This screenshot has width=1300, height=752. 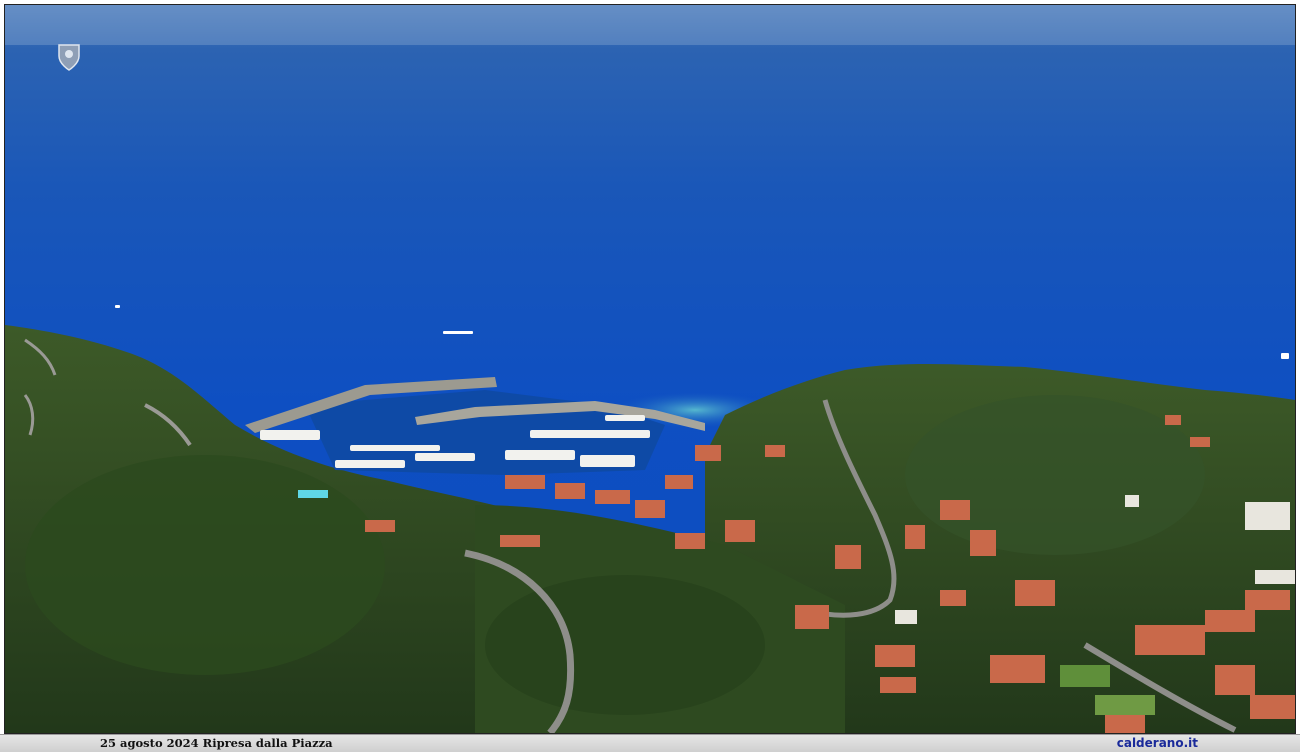 What do you see at coordinates (313, 494) in the screenshot?
I see `swimming-pool` at bounding box center [313, 494].